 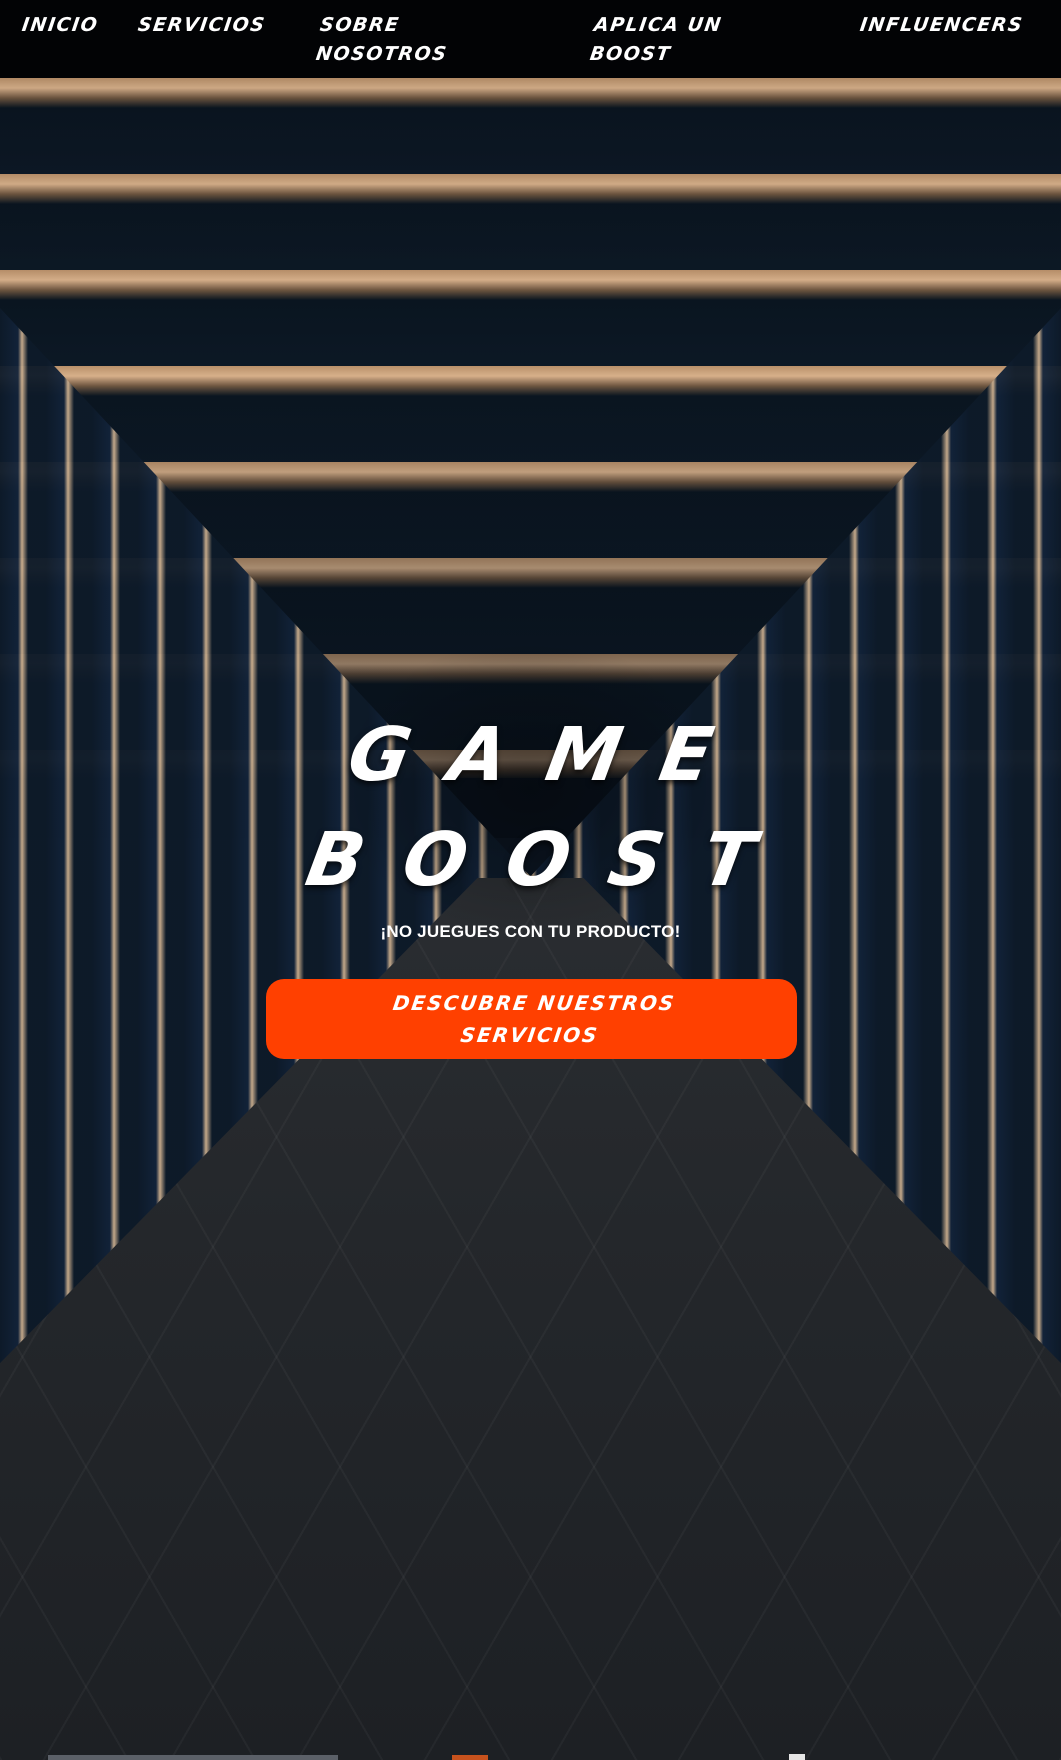 What do you see at coordinates (403, 40) in the screenshot?
I see `nav-link-sobre-nosotros: SOBRE NOSOTROS` at bounding box center [403, 40].